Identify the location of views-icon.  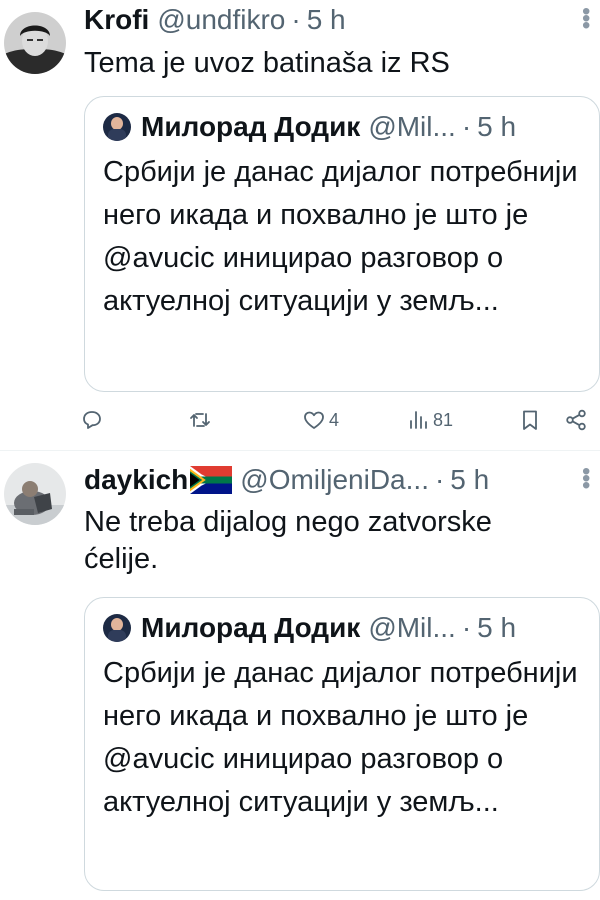
(418, 420).